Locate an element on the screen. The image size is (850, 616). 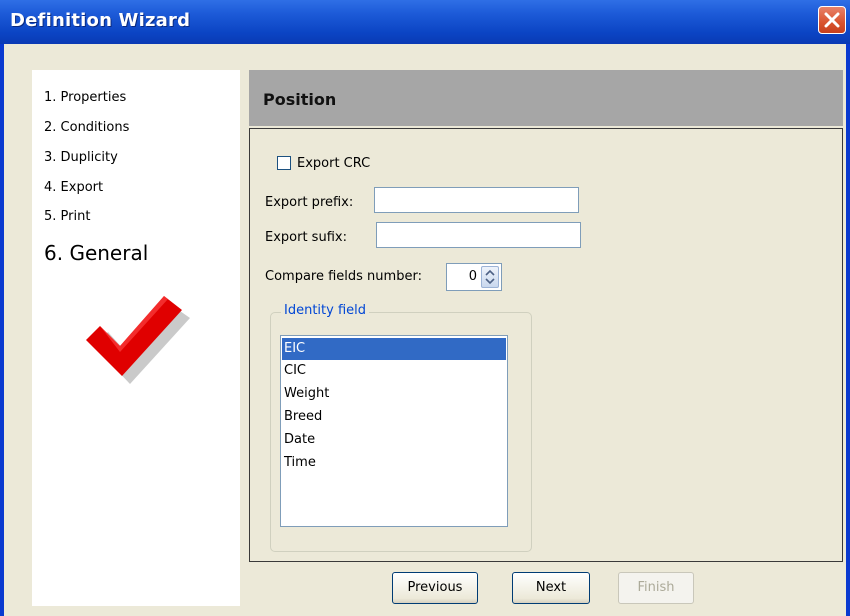
list-item: Date is located at coordinates (394, 440).